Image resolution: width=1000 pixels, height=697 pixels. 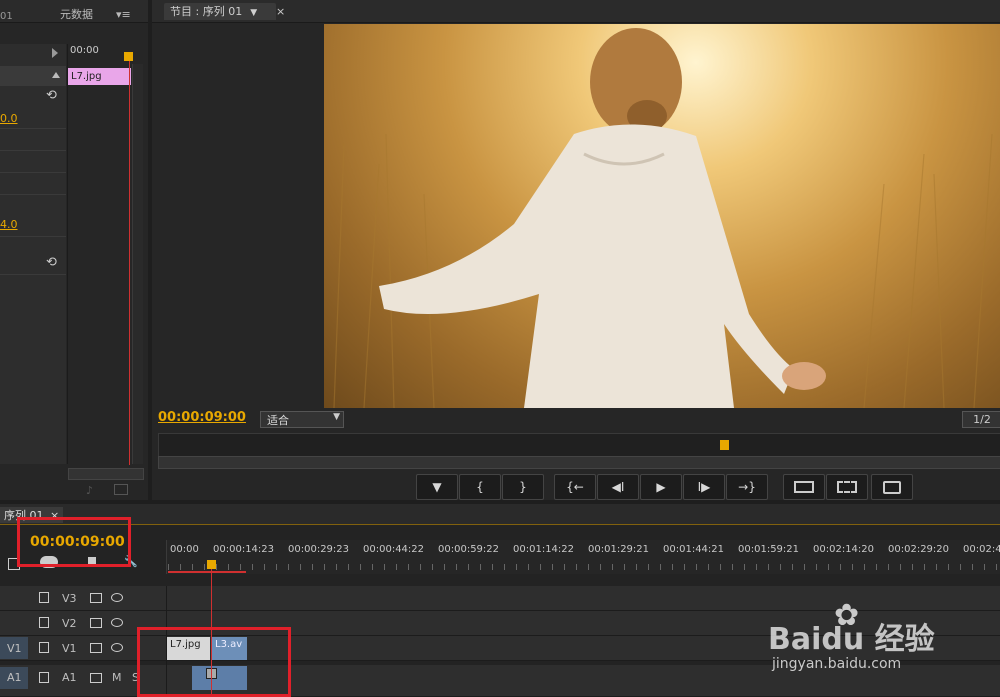 What do you see at coordinates (844, 549) in the screenshot?
I see `ruler-label: 00:02:14:20` at bounding box center [844, 549].